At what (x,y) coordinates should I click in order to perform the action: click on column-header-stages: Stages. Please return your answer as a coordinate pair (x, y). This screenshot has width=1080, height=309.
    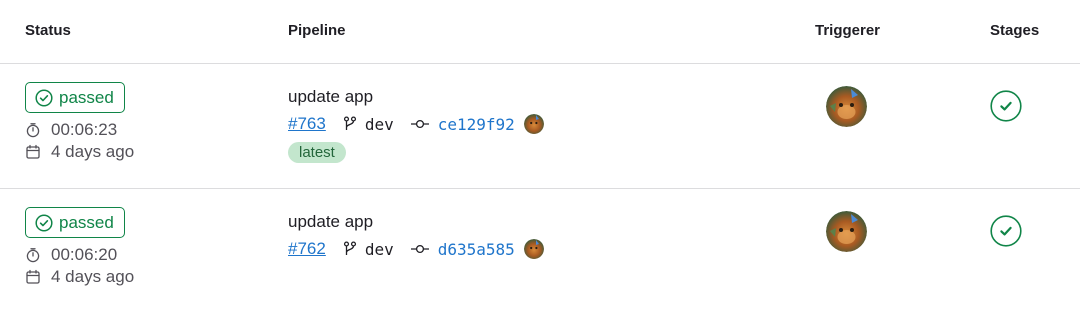
    Looking at the image, I should click on (1015, 30).